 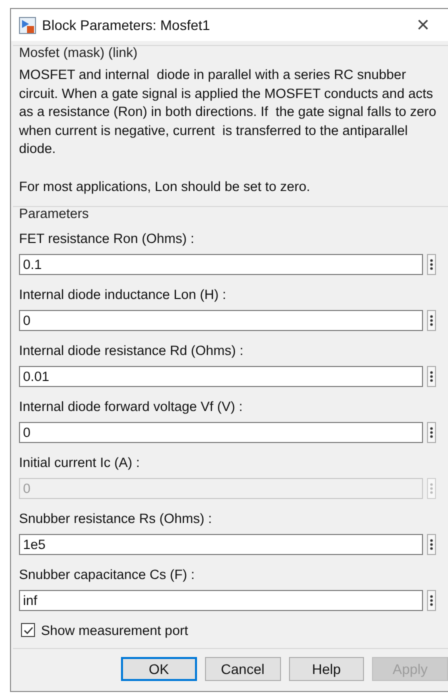 What do you see at coordinates (423, 25) in the screenshot?
I see `close-button: ×` at bounding box center [423, 25].